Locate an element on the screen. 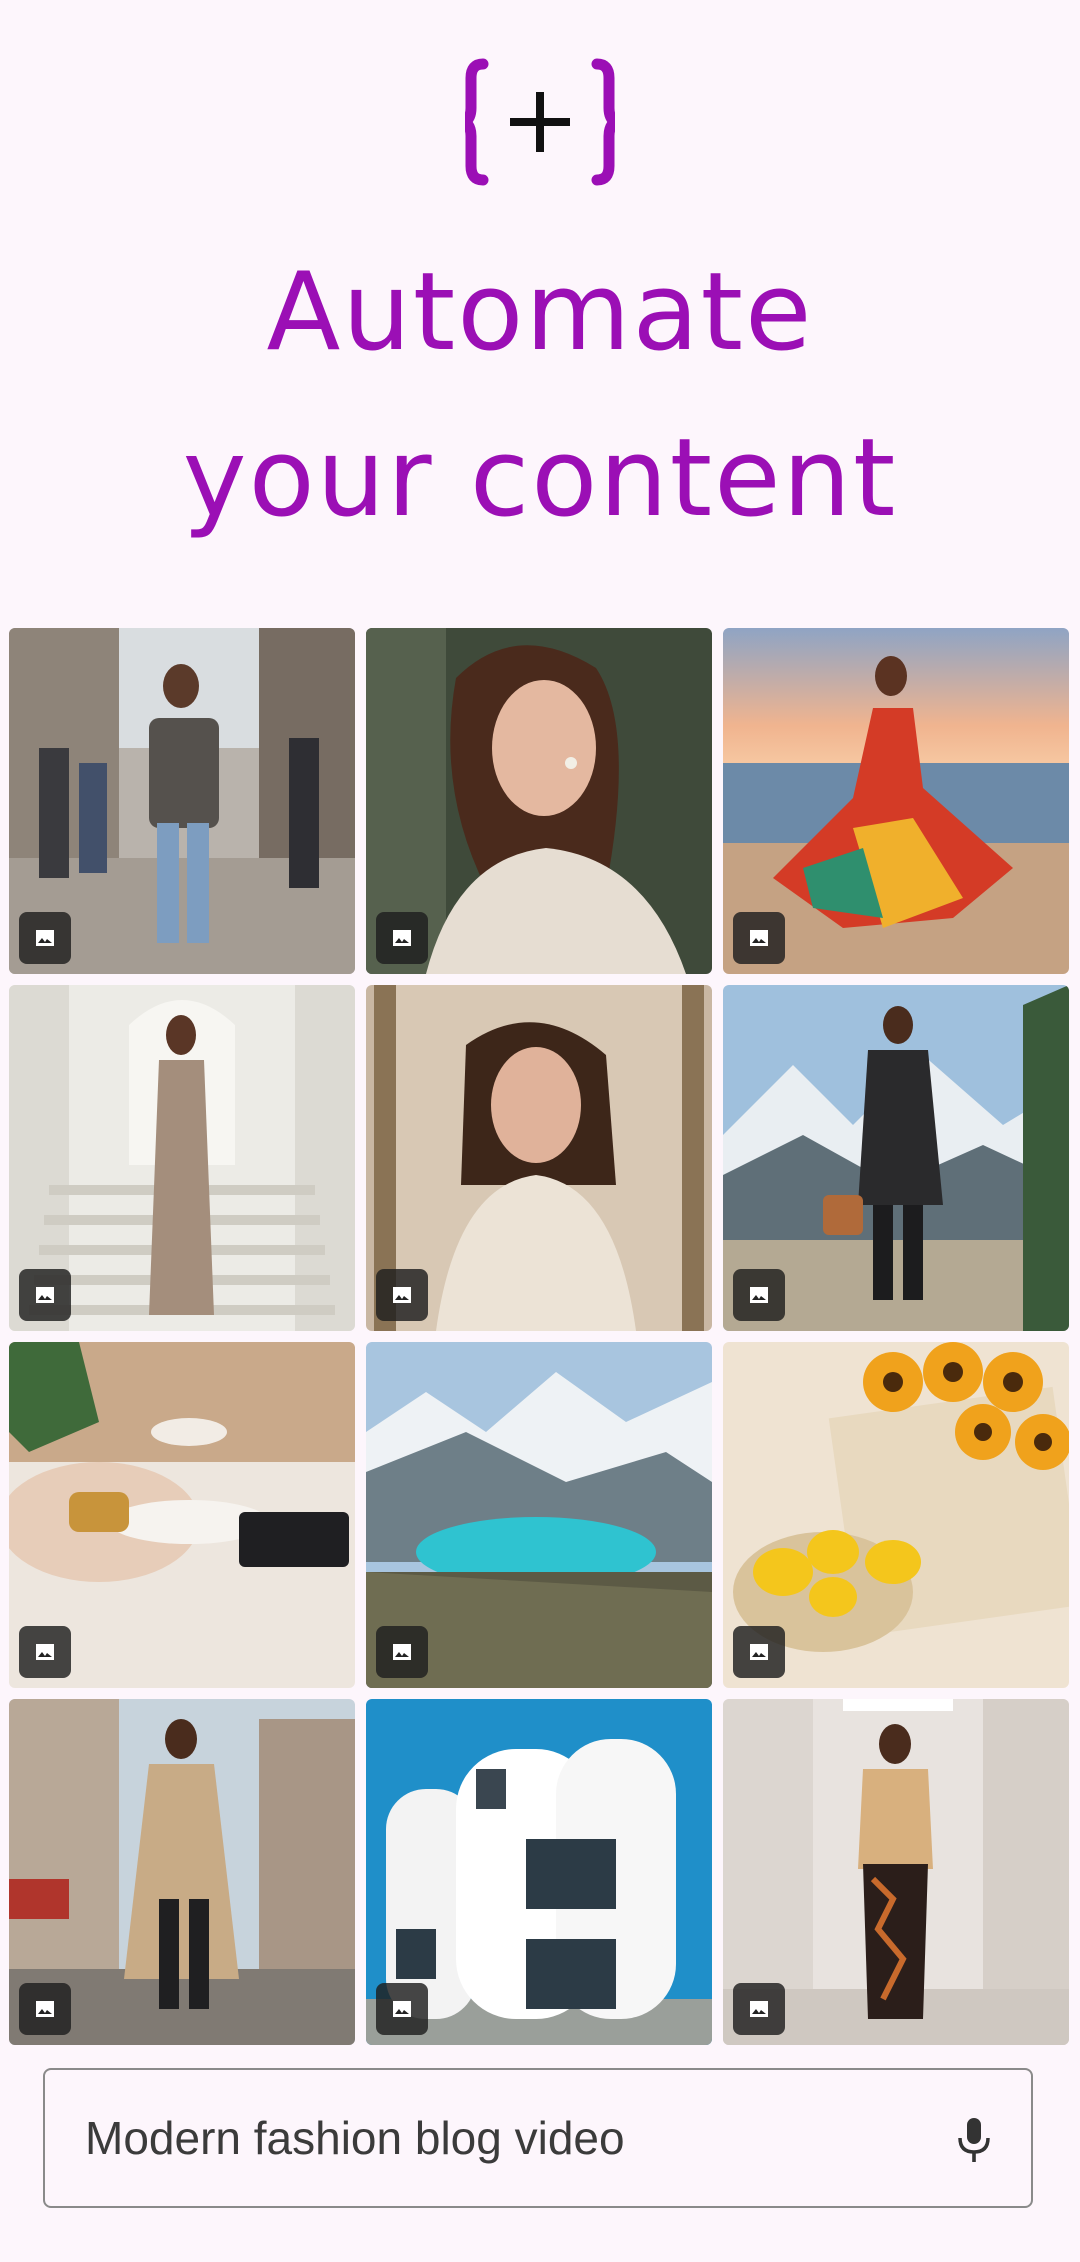  gallery-tile-sunflowers is located at coordinates (896, 1515).